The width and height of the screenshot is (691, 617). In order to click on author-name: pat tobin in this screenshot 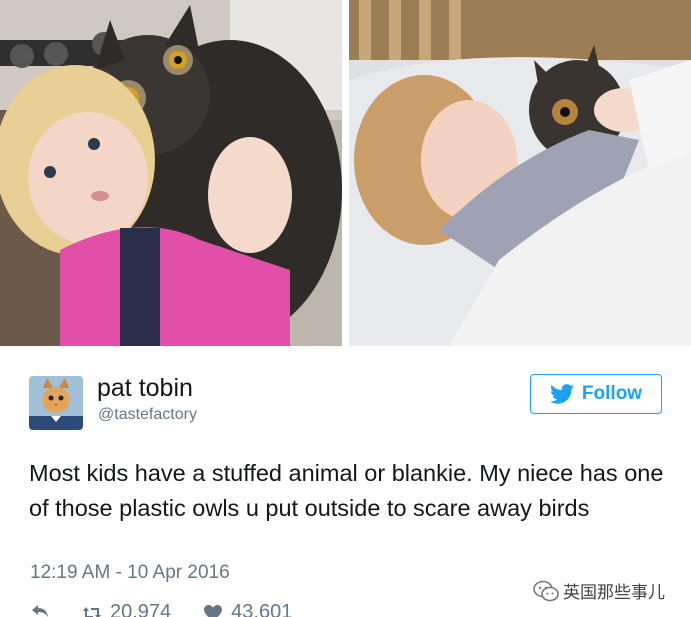, I will do `click(145, 388)`.